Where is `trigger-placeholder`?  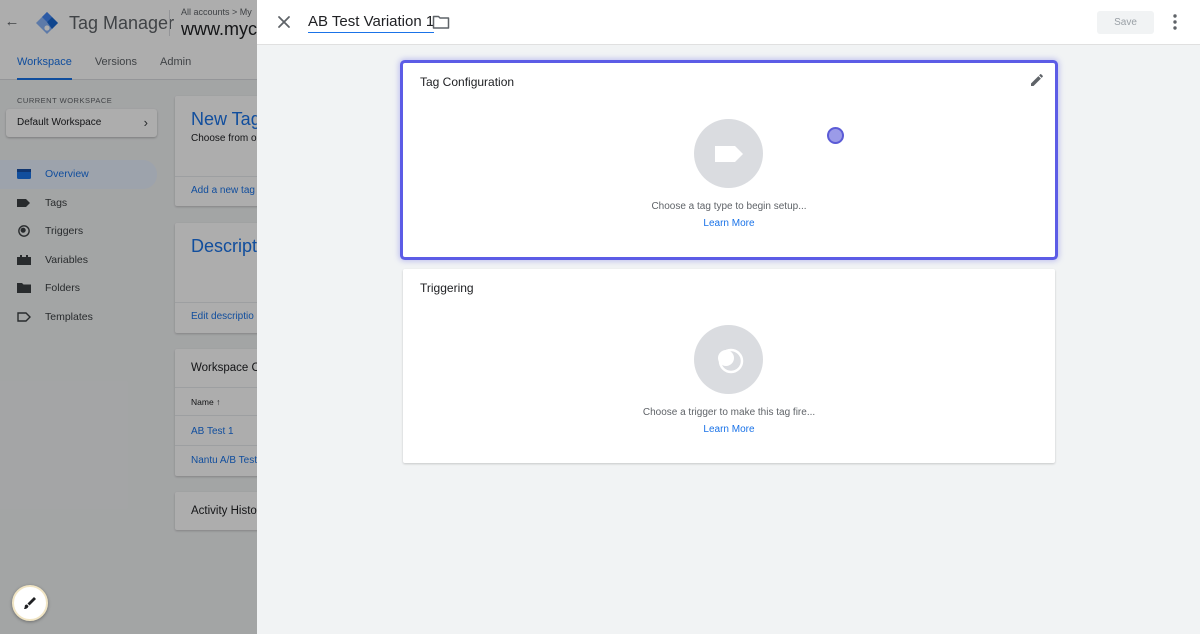
trigger-placeholder is located at coordinates (728, 359).